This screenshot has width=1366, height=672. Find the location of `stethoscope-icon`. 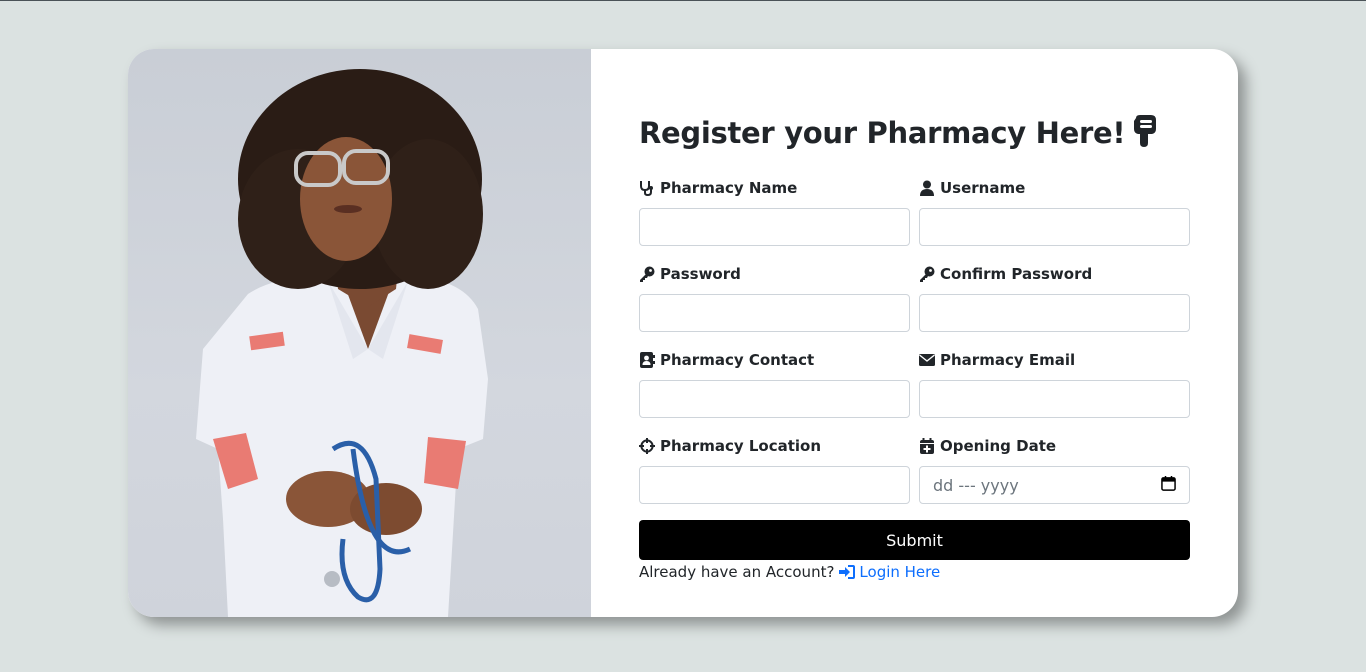

stethoscope-icon is located at coordinates (647, 188).